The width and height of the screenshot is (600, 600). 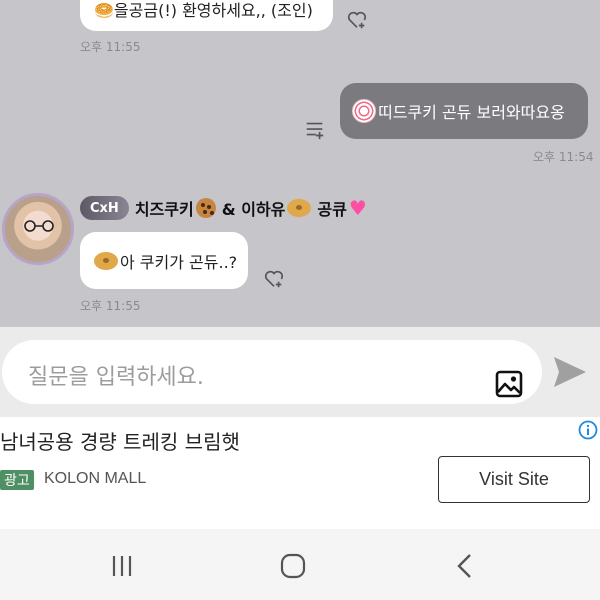 I want to click on system-nav-bar, so click(x=300, y=564).